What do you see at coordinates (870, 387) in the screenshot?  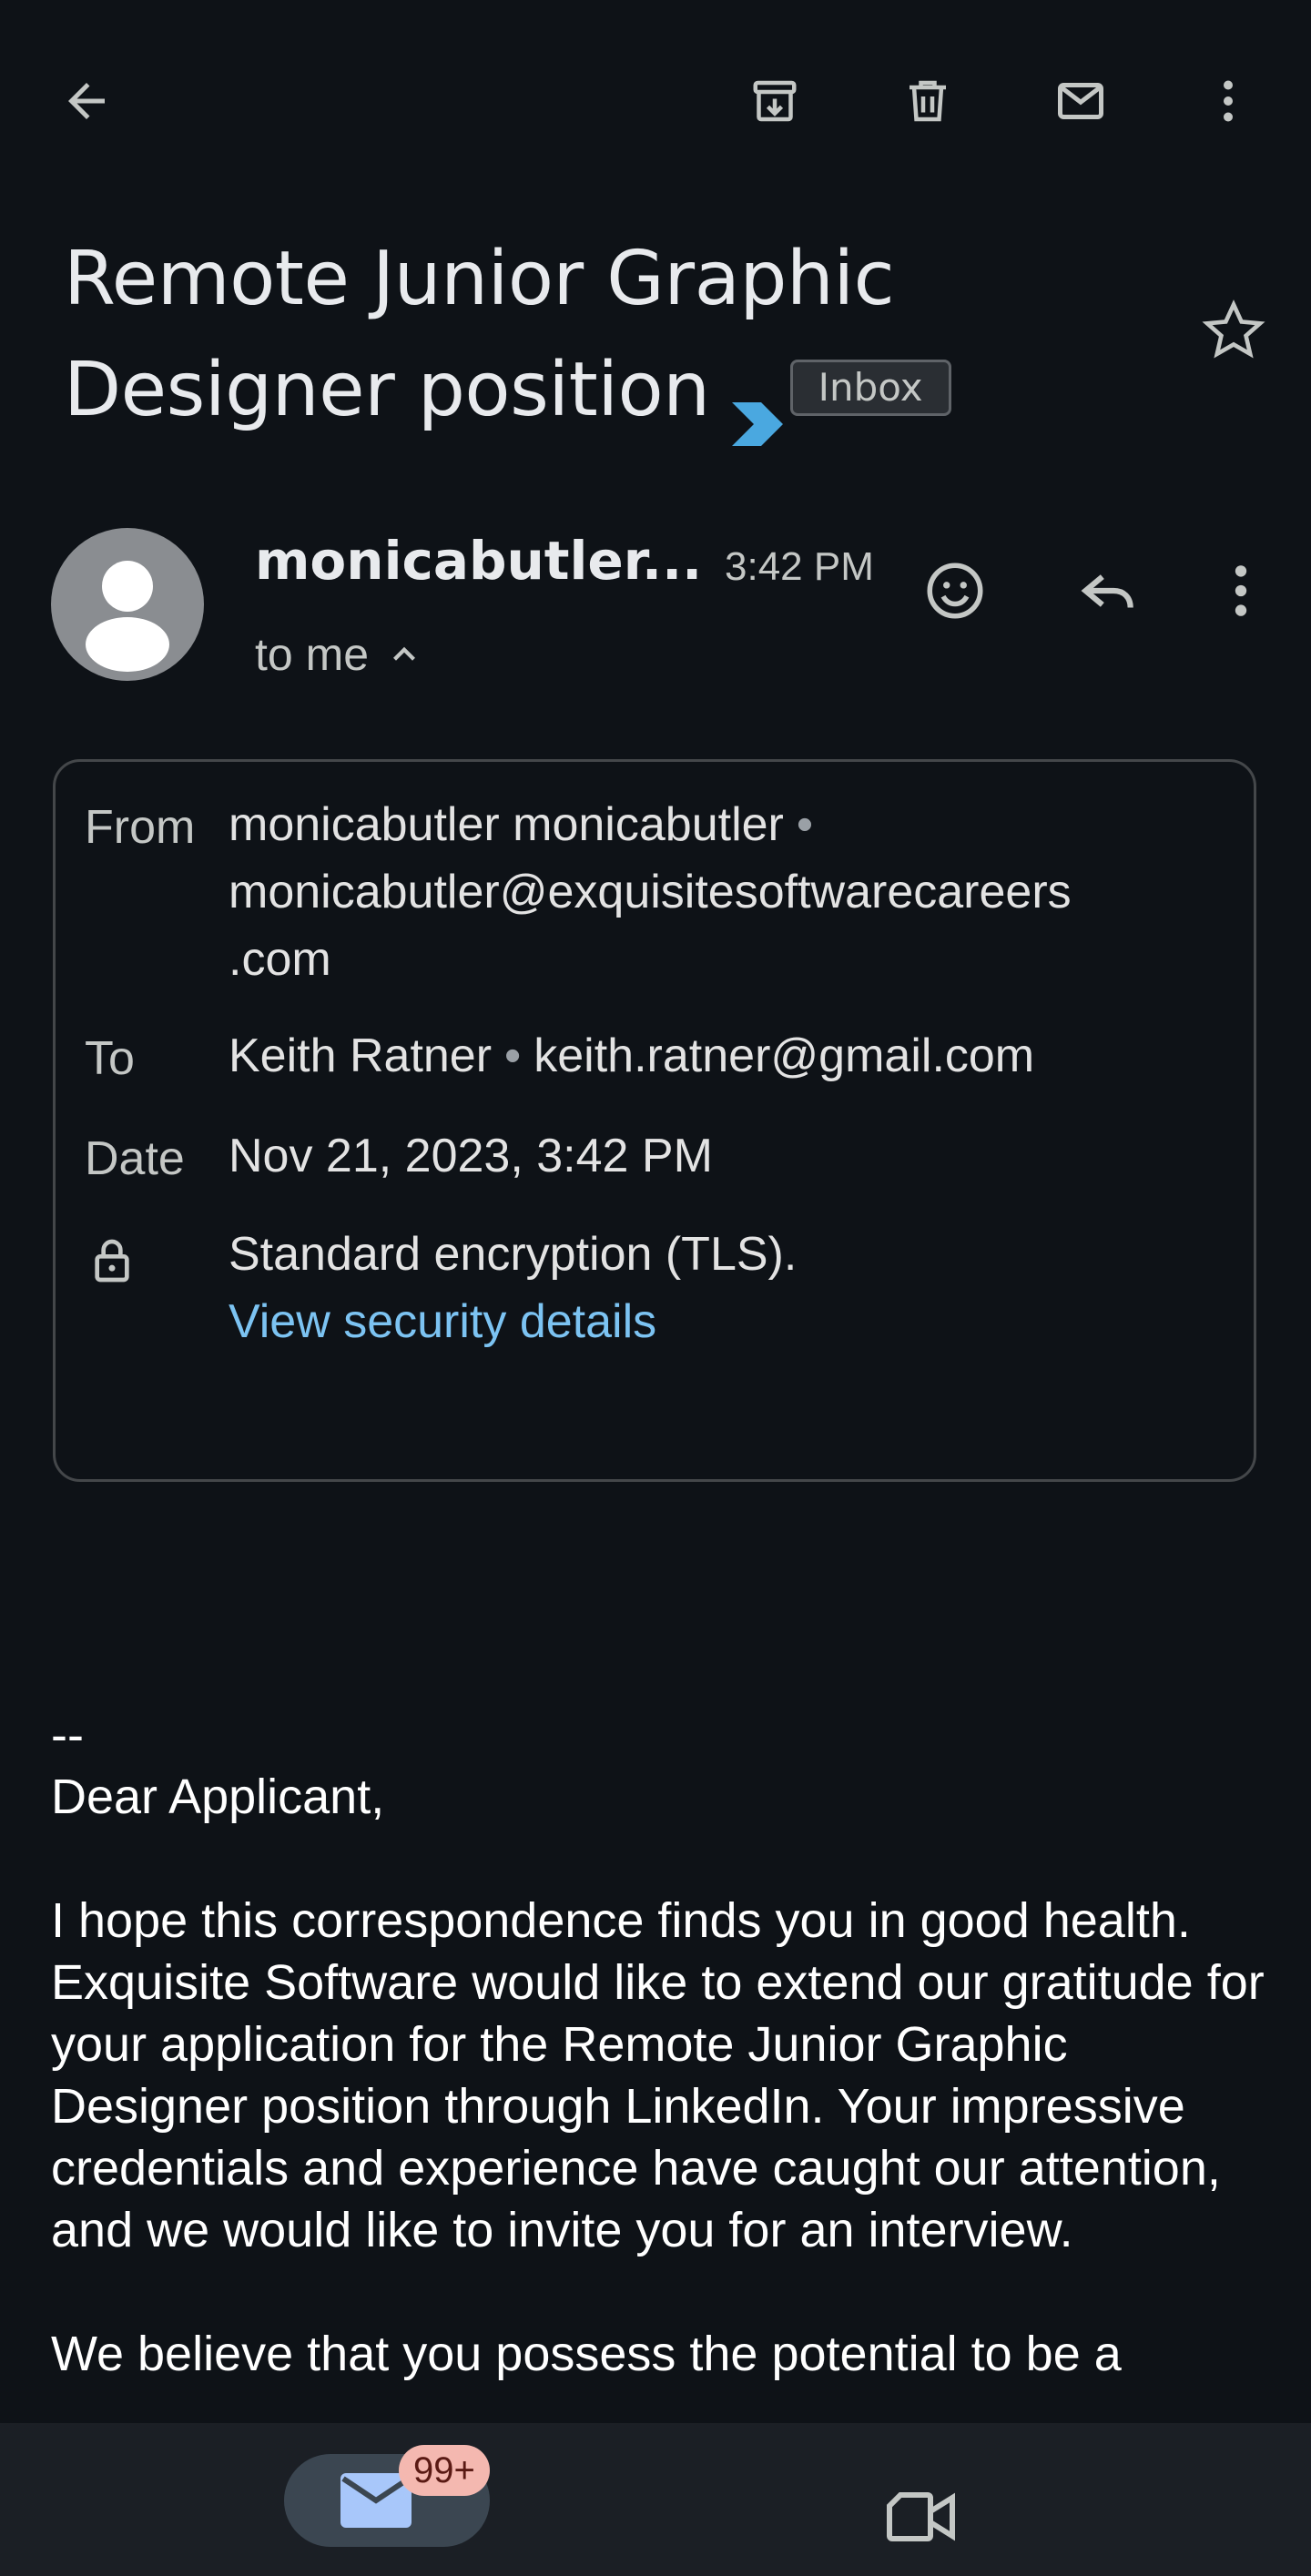 I see `inbox-label-chip: Inbox` at bounding box center [870, 387].